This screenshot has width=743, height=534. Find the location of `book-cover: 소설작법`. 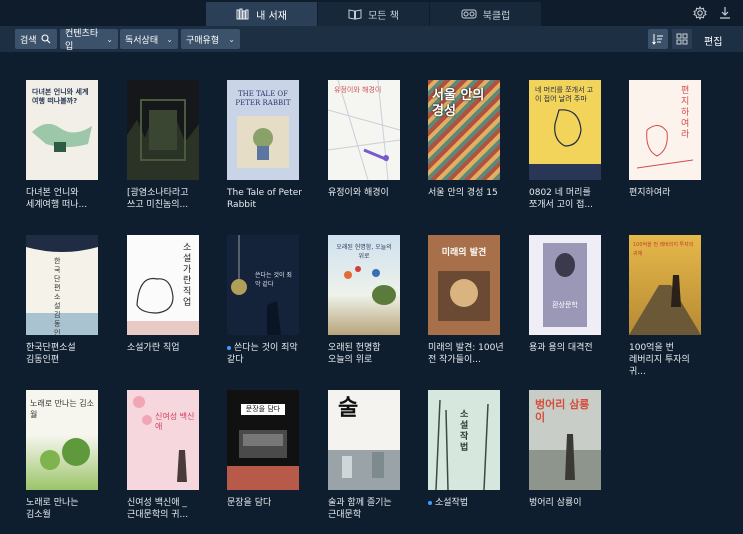

book-cover: 소설작법 is located at coordinates (464, 440).